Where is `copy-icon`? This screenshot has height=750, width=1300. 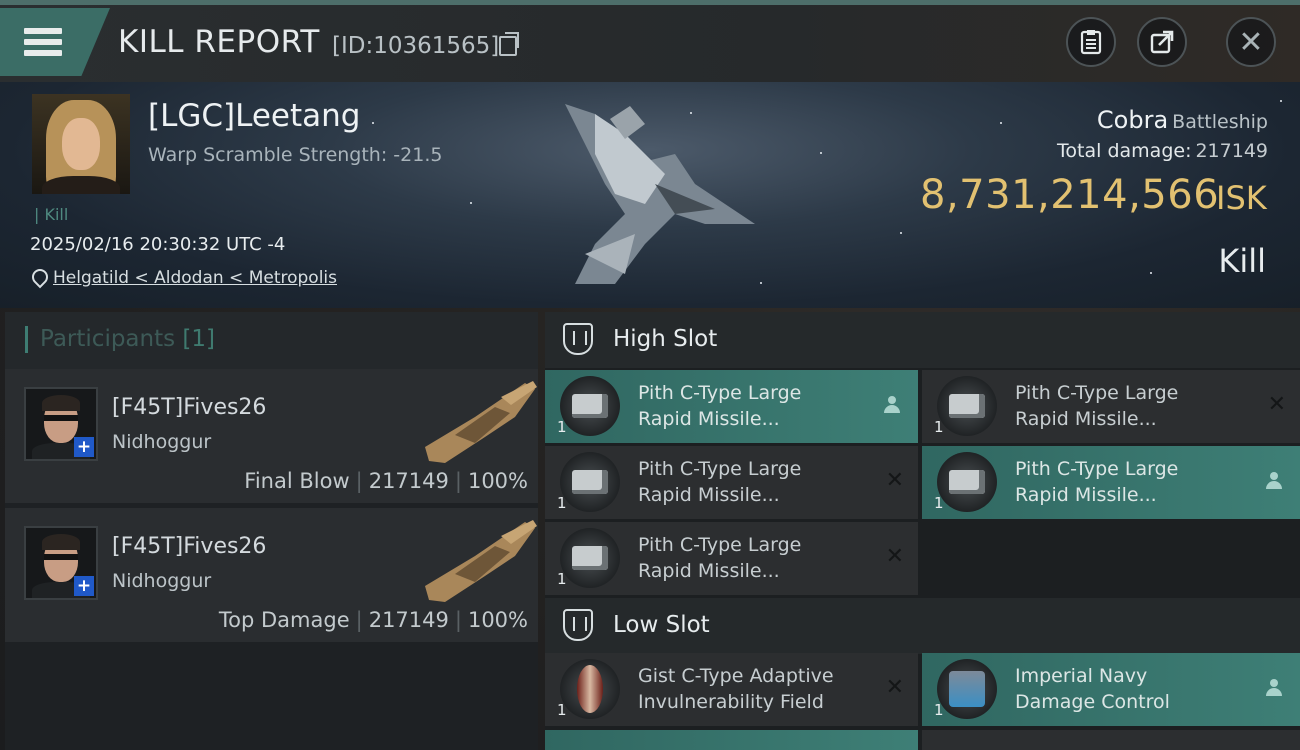
copy-icon is located at coordinates (509, 44).